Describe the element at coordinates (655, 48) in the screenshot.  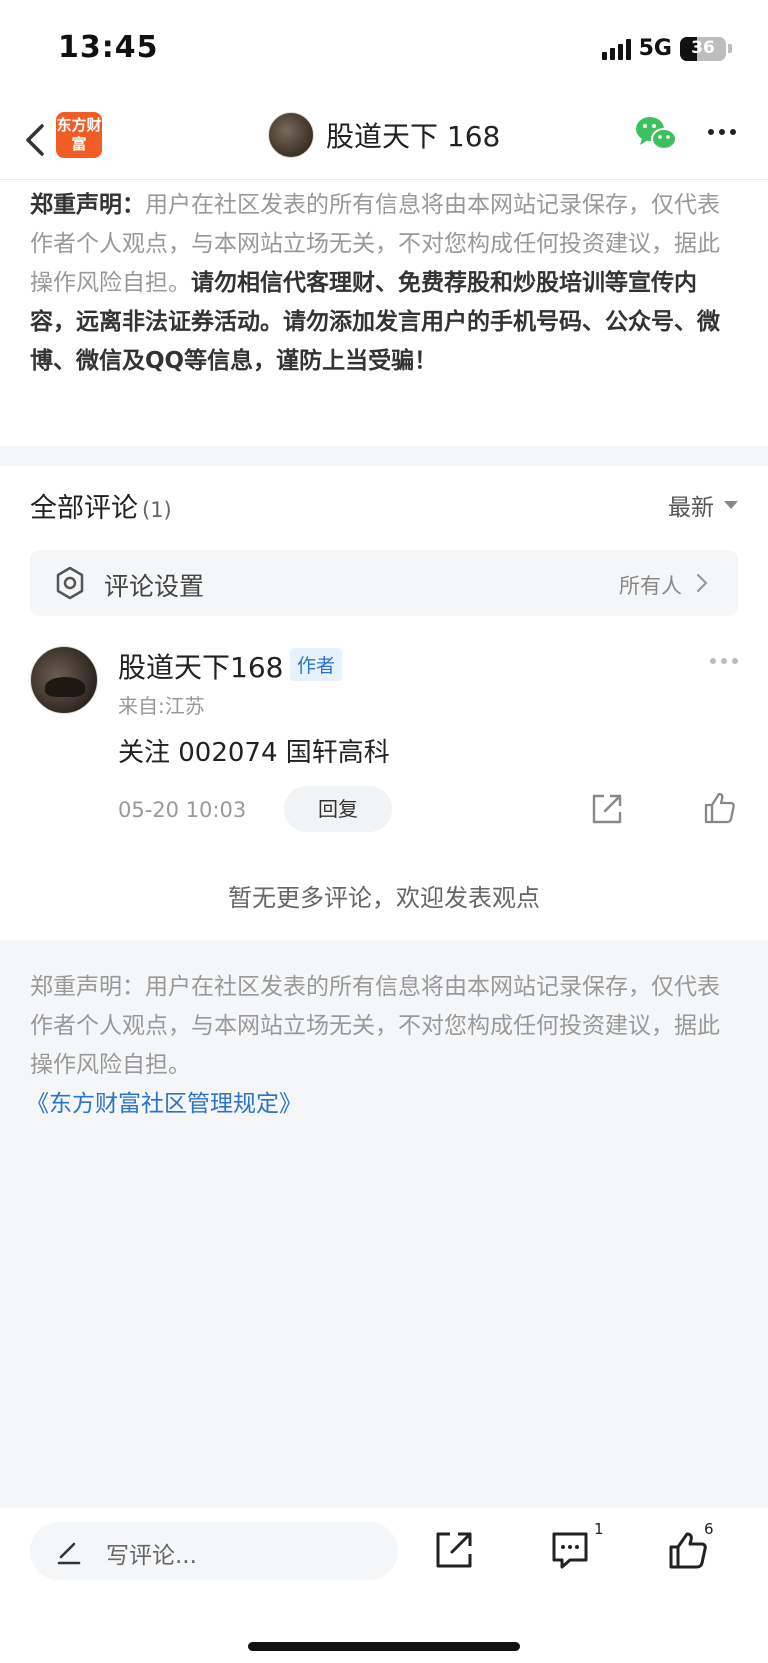
I see `network-type: 5G` at that location.